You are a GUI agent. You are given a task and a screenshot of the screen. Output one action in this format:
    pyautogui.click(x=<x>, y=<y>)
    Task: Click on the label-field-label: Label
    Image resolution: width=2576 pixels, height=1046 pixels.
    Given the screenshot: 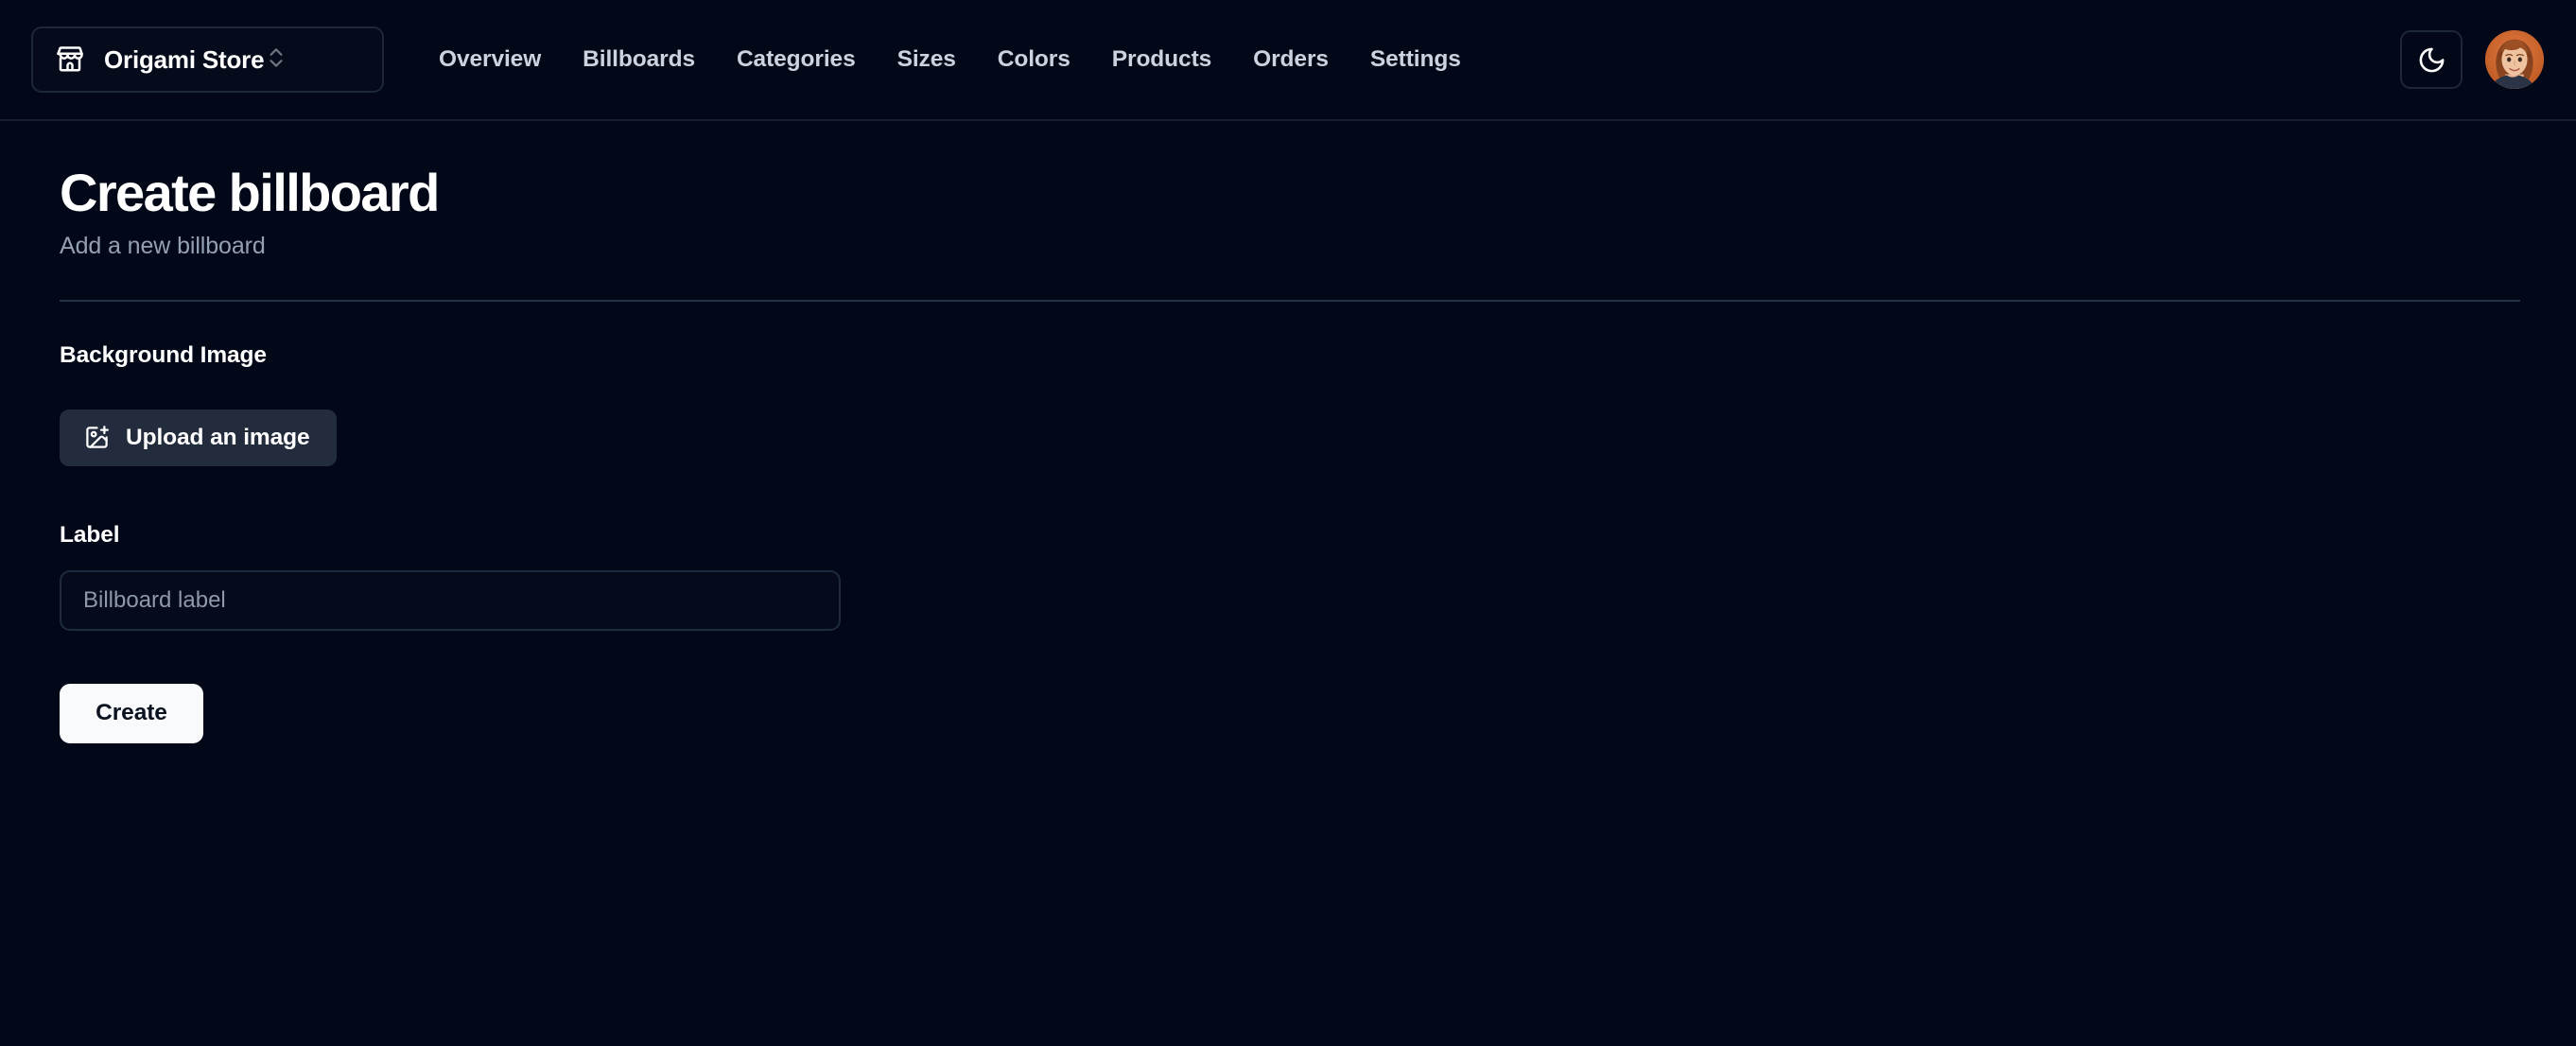 What is the action you would take?
    pyautogui.click(x=90, y=534)
    